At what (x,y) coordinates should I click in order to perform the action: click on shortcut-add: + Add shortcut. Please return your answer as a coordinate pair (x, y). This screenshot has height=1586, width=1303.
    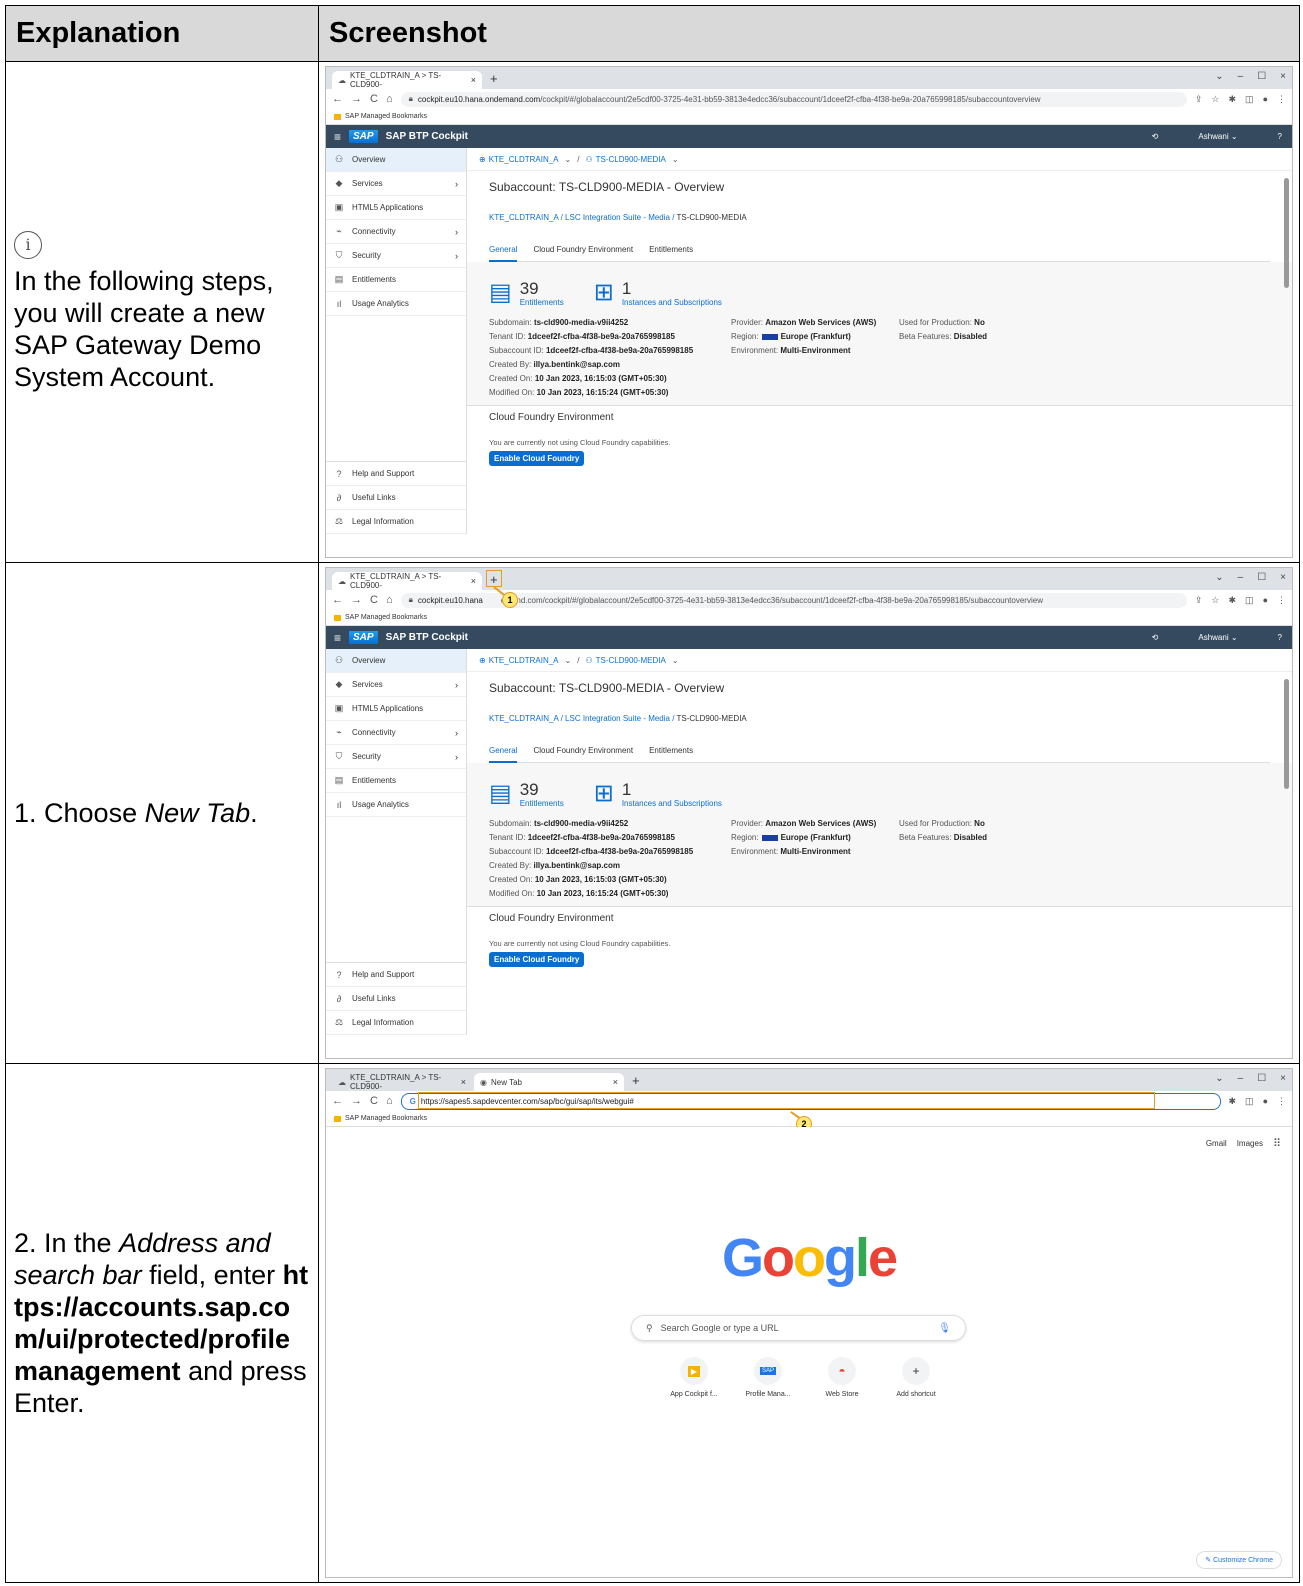
    Looking at the image, I should click on (916, 1377).